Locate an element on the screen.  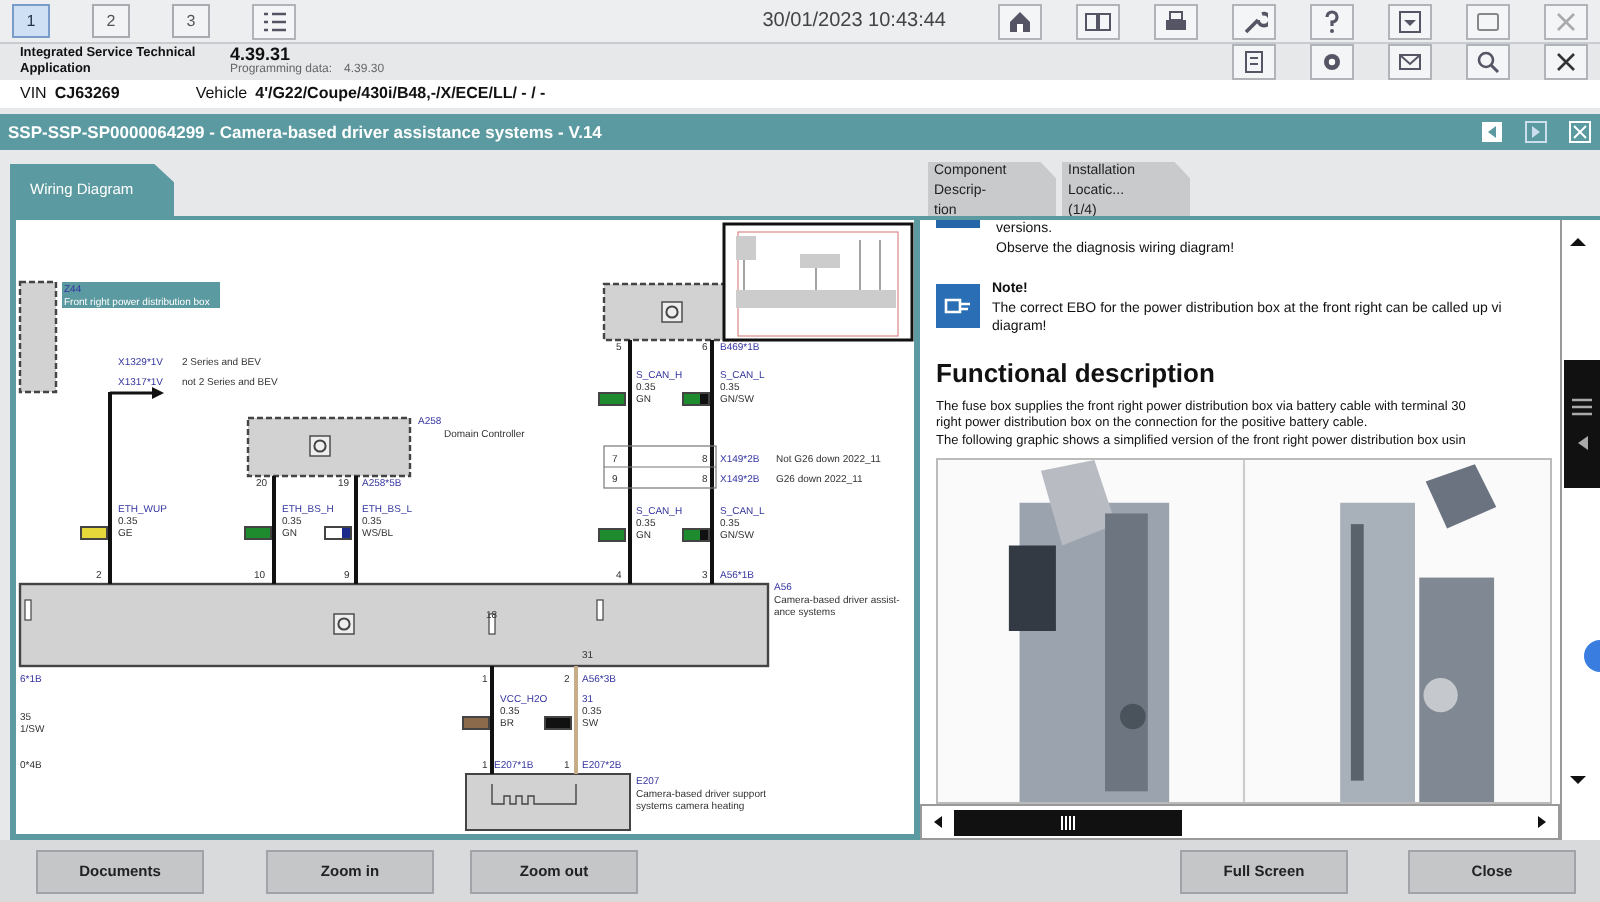
printer-icon is located at coordinates (1176, 21).